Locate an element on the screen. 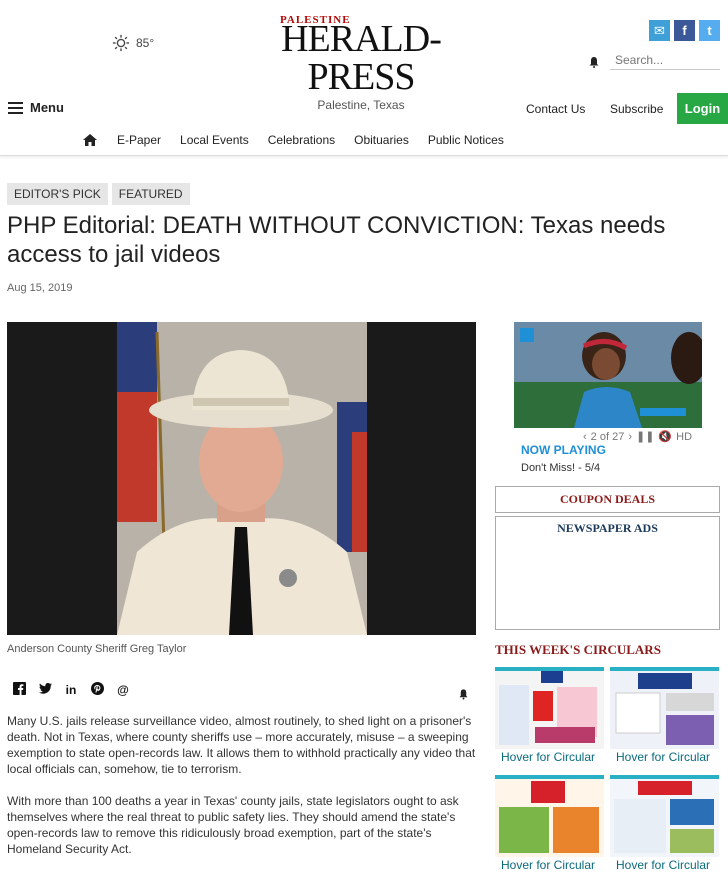 The height and width of the screenshot is (875, 728). circular-thumbnail-bedbath is located at coordinates (664, 710).